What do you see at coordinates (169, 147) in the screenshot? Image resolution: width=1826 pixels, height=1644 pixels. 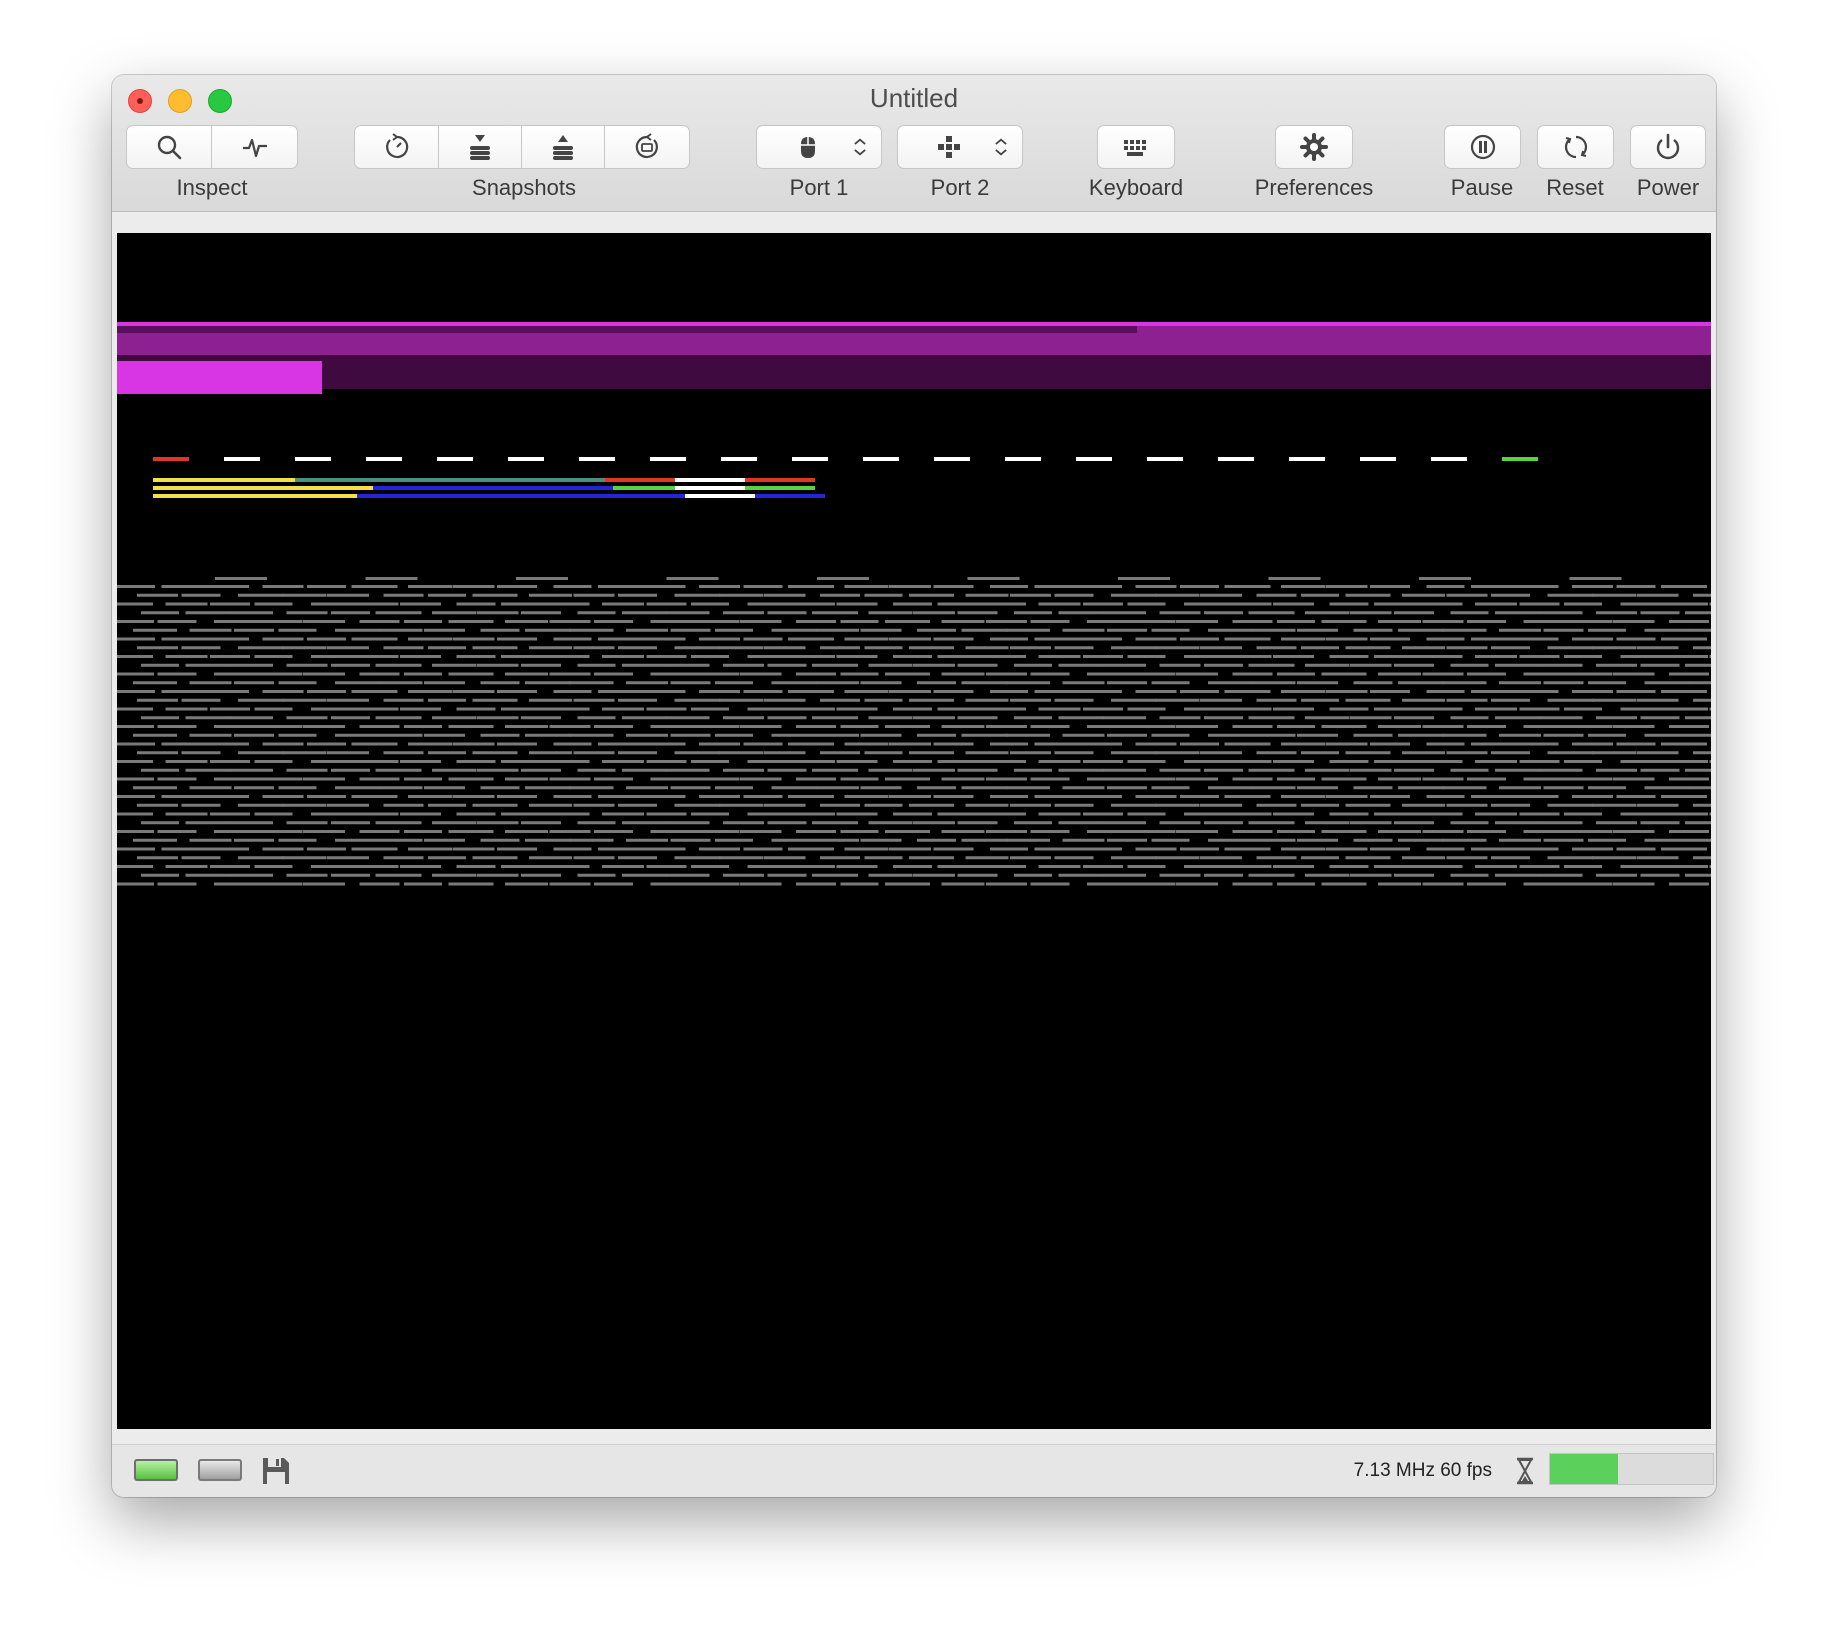 I see `inspector-button` at bounding box center [169, 147].